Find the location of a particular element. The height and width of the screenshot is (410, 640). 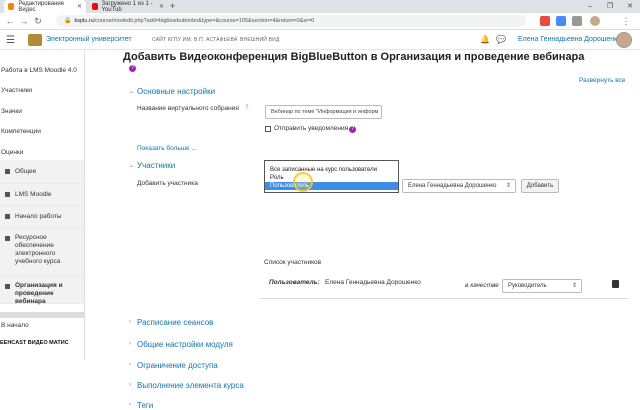

participant-role-select: Руководитель ⇕ is located at coordinates (542, 286).